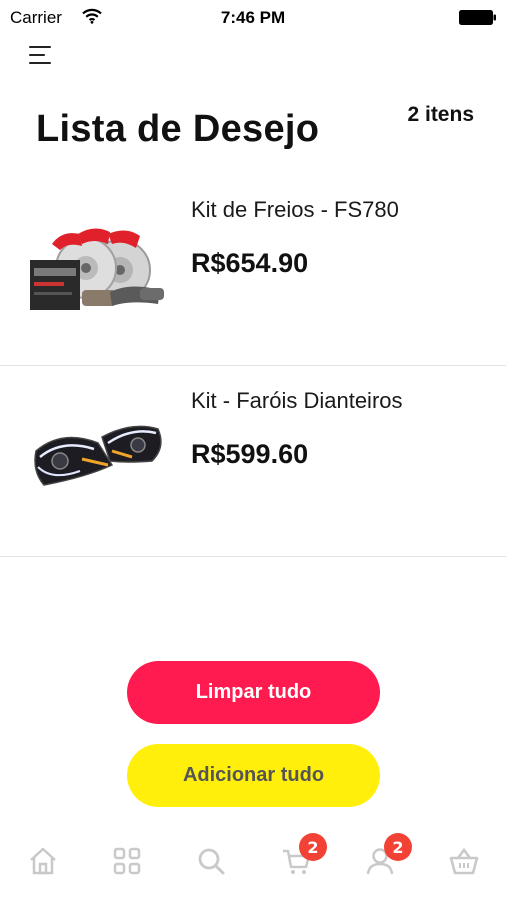 The width and height of the screenshot is (506, 900). What do you see at coordinates (98, 455) in the screenshot?
I see `headlights-image` at bounding box center [98, 455].